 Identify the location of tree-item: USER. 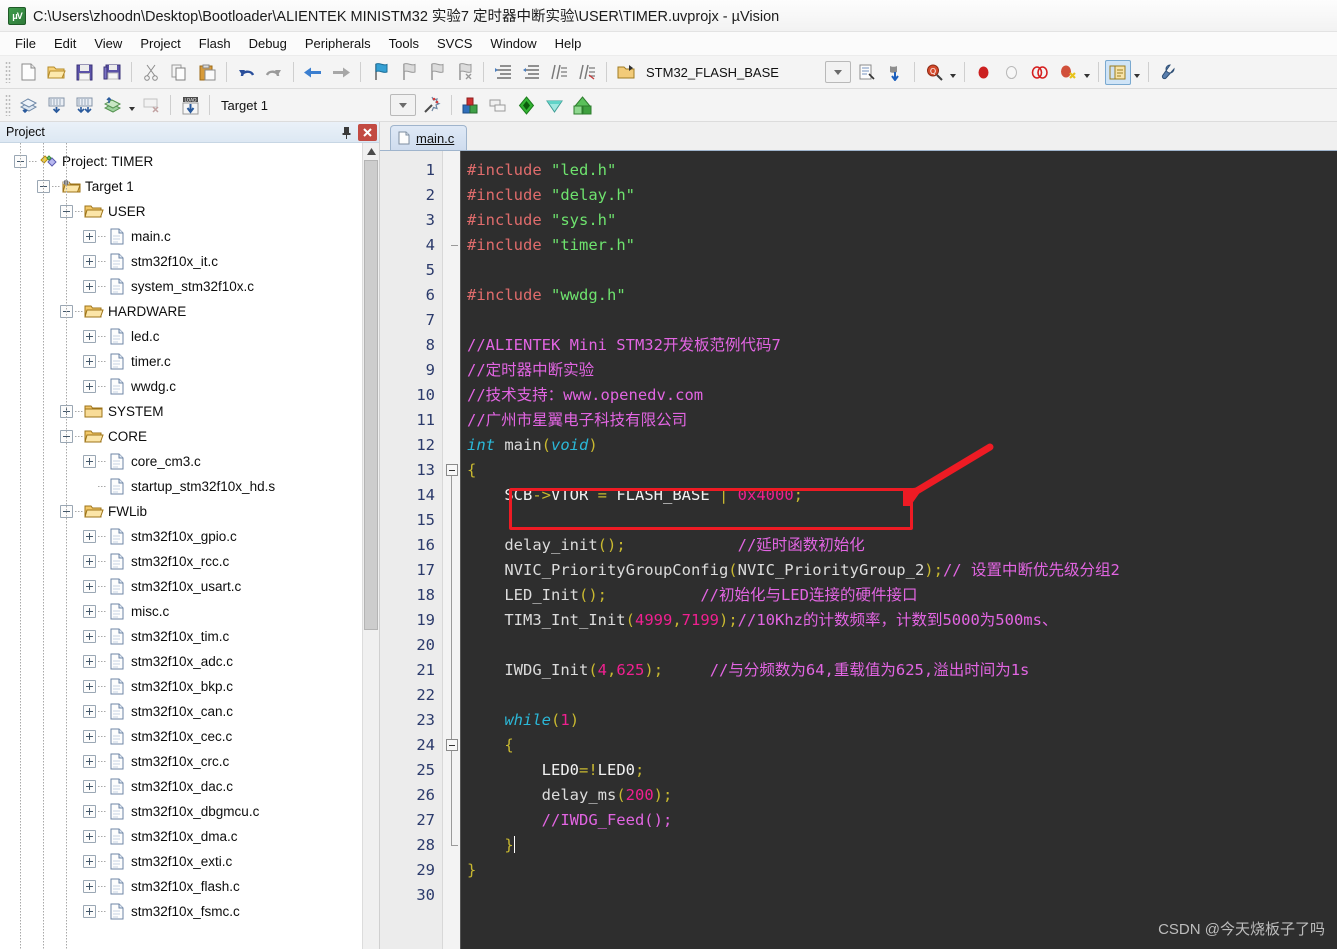
(181, 211).